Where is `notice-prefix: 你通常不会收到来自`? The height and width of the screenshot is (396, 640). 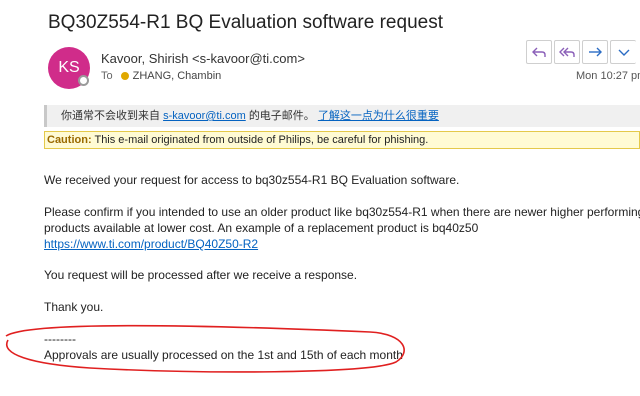
notice-prefix: 你通常不会收到来自 is located at coordinates (110, 116).